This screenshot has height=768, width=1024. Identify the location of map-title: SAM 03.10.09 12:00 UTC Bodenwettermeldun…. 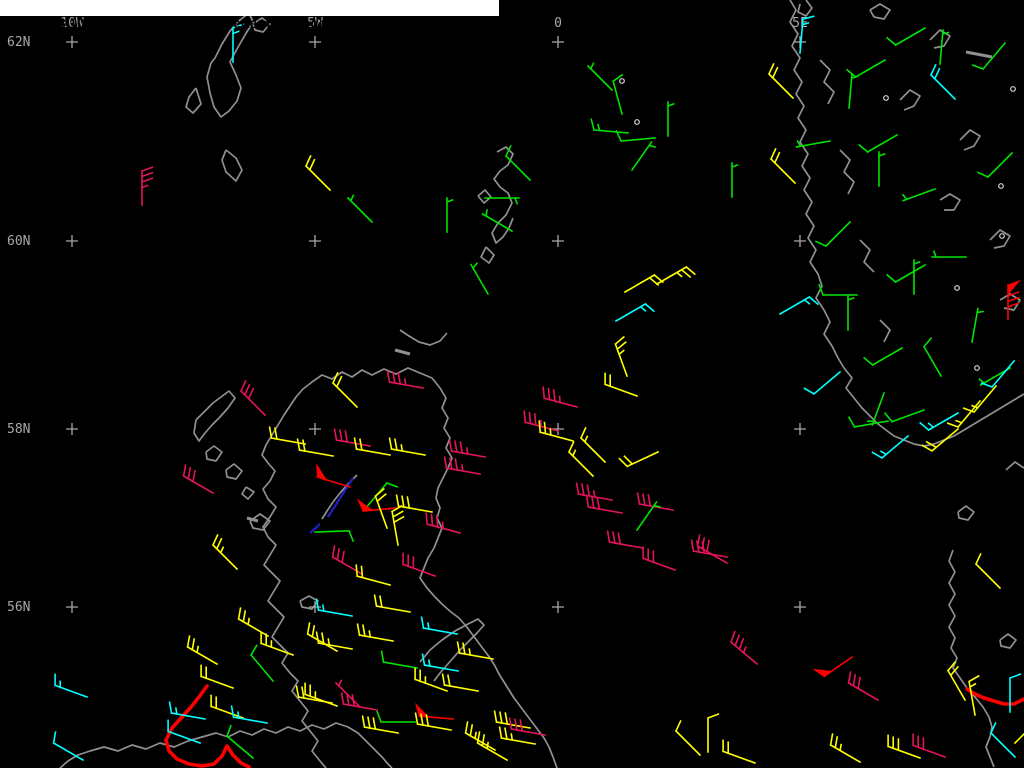
(256, 23).